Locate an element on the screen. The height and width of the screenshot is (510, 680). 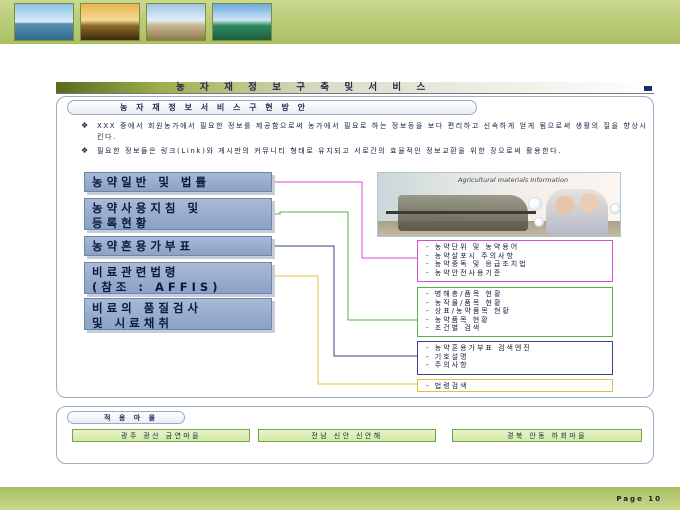
category-label: 및 시료채취 is located at coordinates (132, 323).